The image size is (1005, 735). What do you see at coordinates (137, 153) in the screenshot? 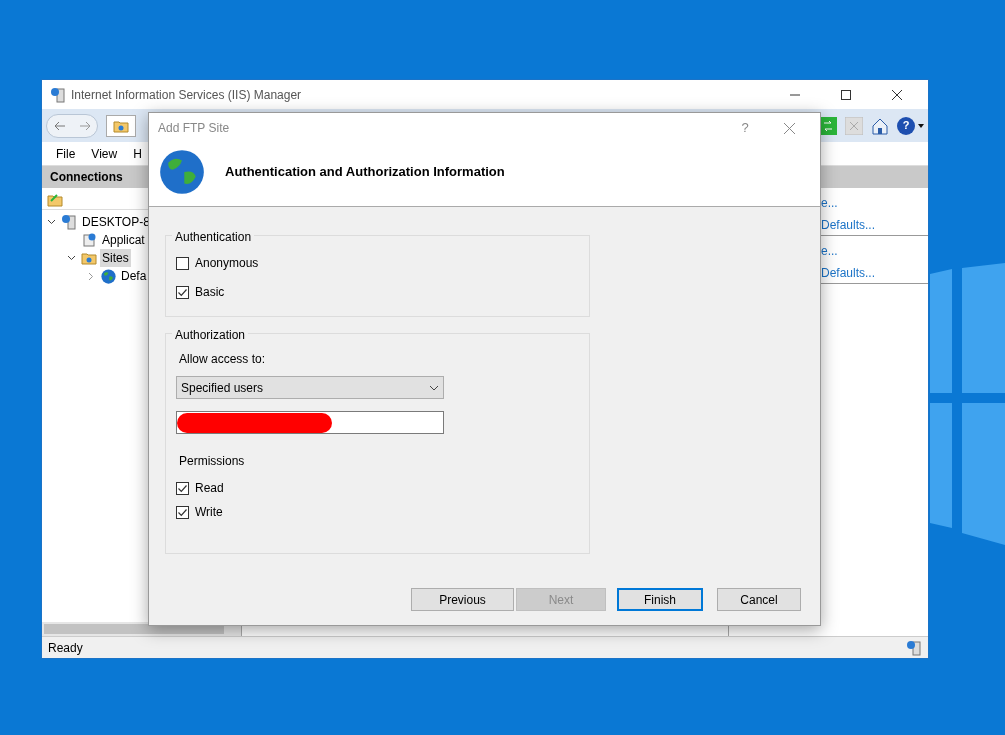
I see `menu-item: H` at bounding box center [137, 153].